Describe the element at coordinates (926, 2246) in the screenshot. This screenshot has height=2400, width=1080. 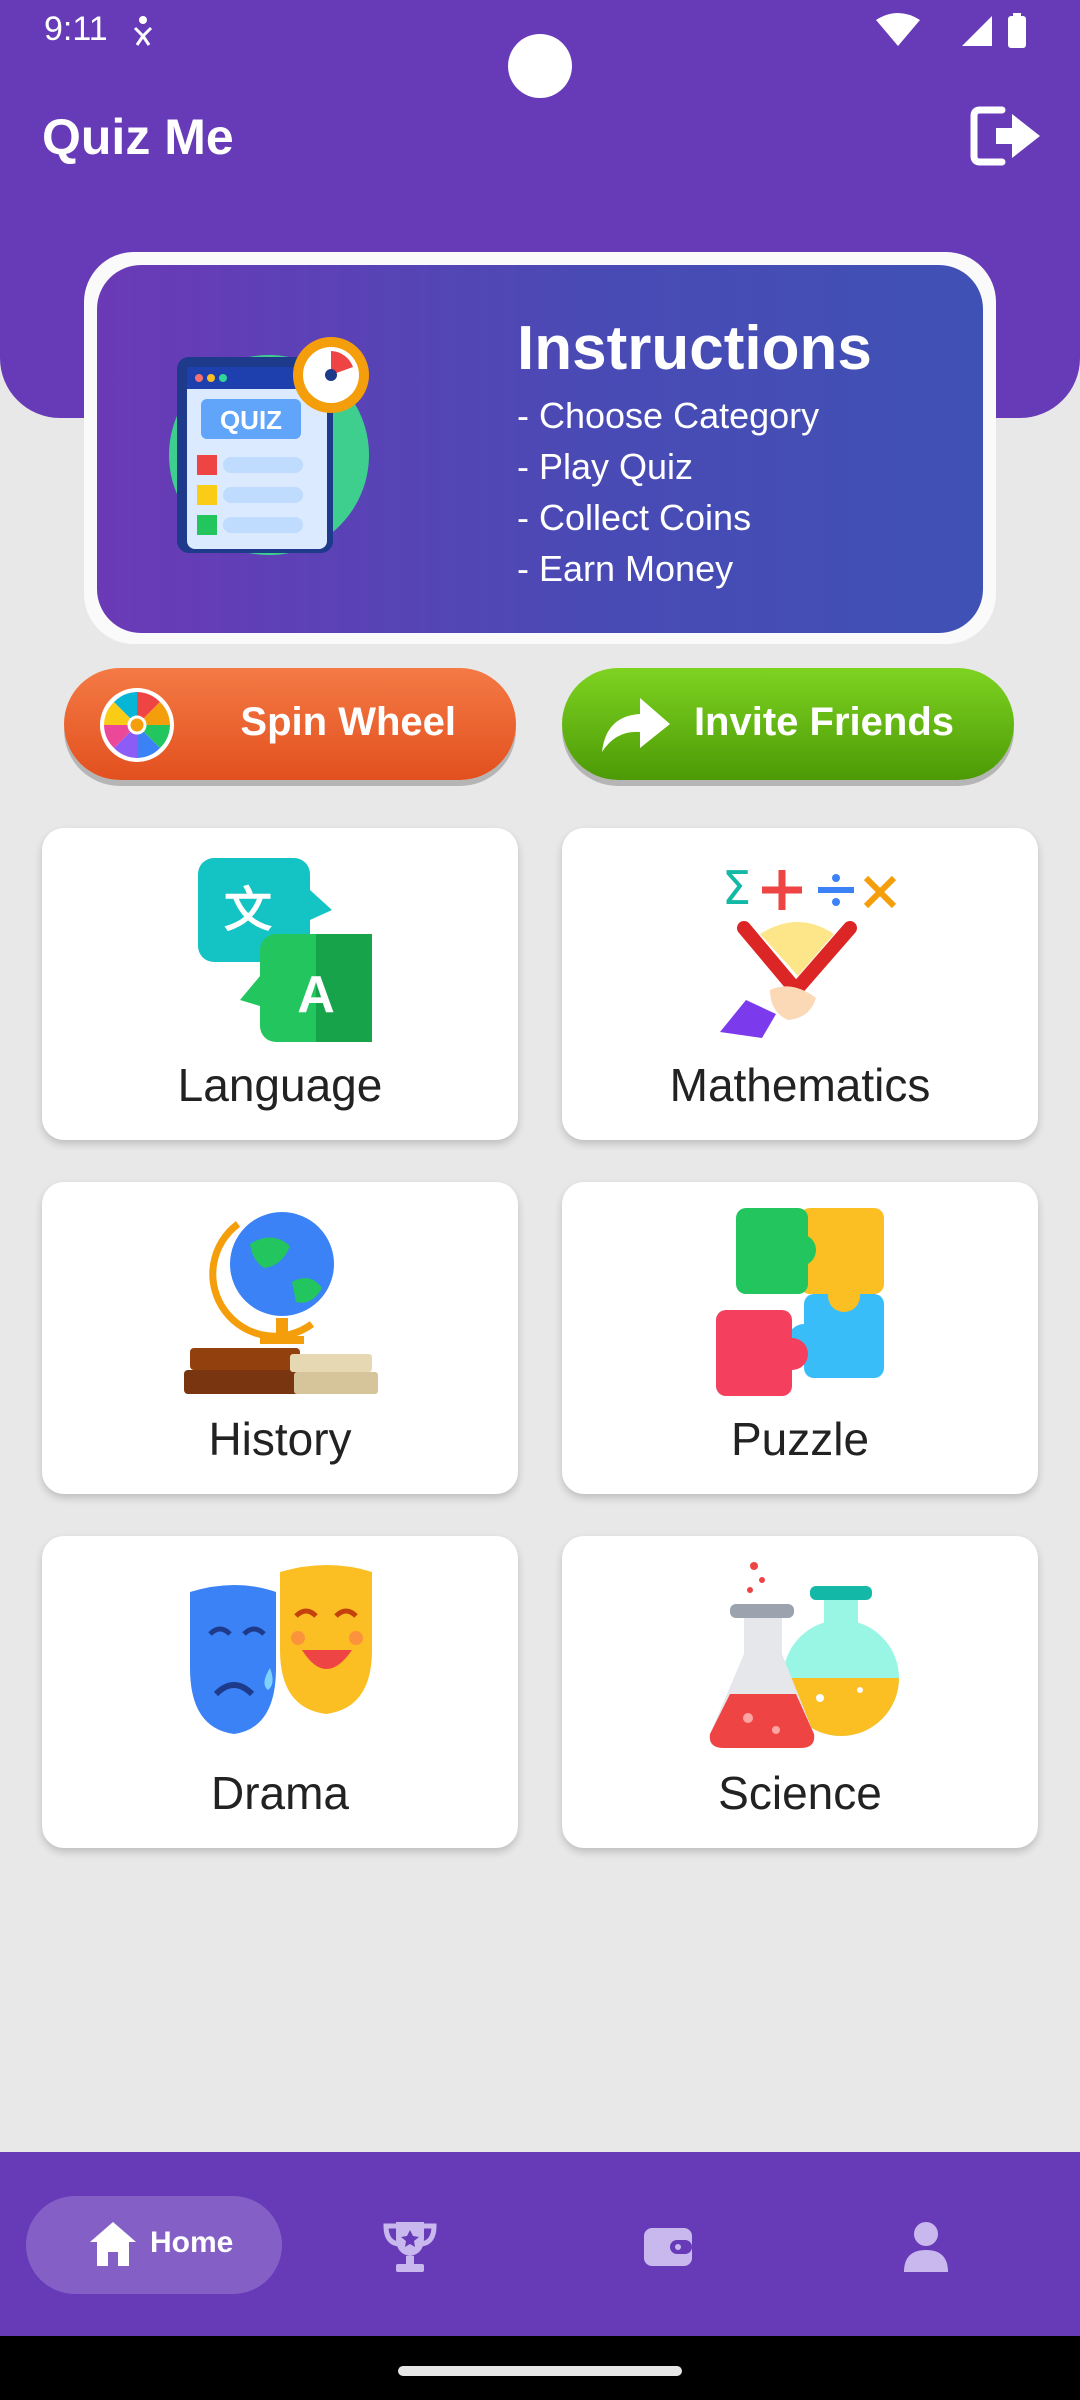
I see `profile-icon` at that location.